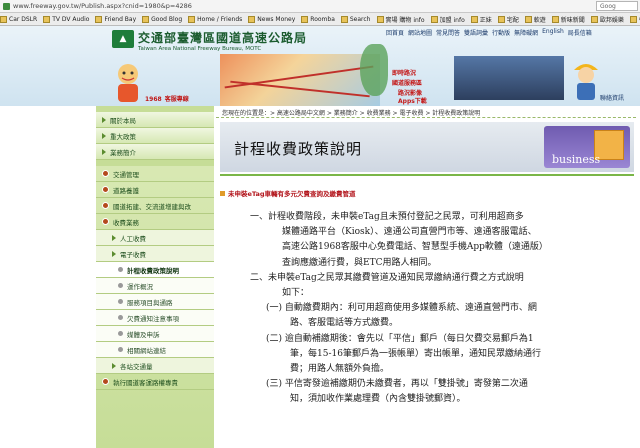  Describe the element at coordinates (404, 72) in the screenshot. I see `quick-link-traffic: 即時路況` at that location.